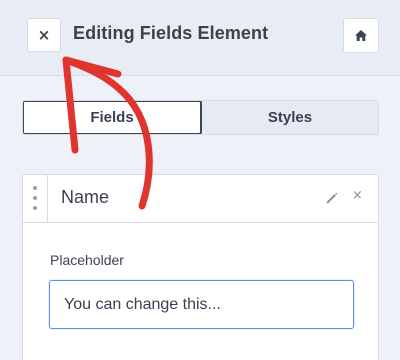 The height and width of the screenshot is (360, 400). I want to click on drag-handle-icon, so click(35, 198).